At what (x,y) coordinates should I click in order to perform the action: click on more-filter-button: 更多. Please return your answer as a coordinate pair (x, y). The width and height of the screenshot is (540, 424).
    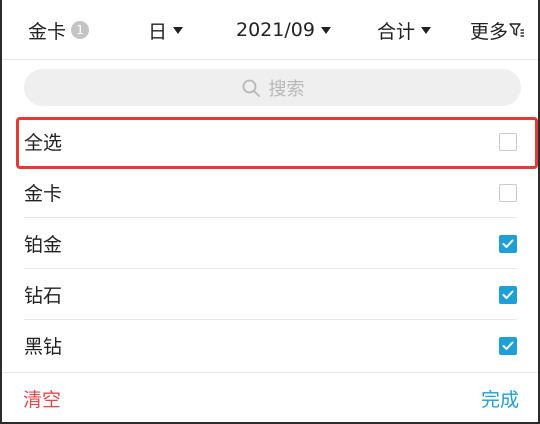
    Looking at the image, I should click on (497, 30).